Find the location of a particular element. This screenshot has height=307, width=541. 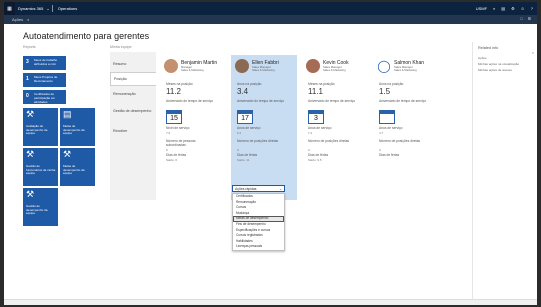

panel-link: Ações is located at coordinates (482, 58).